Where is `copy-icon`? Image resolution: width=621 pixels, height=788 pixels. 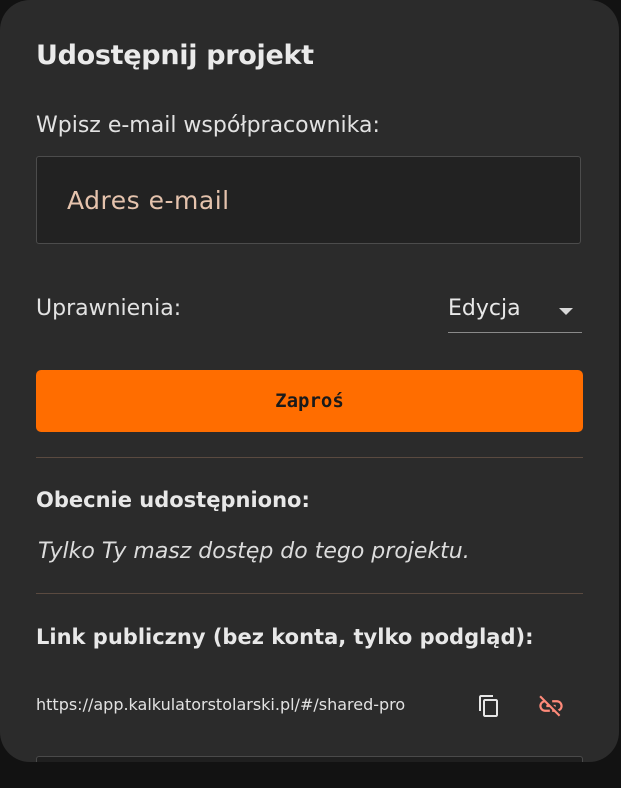 copy-icon is located at coordinates (488, 706).